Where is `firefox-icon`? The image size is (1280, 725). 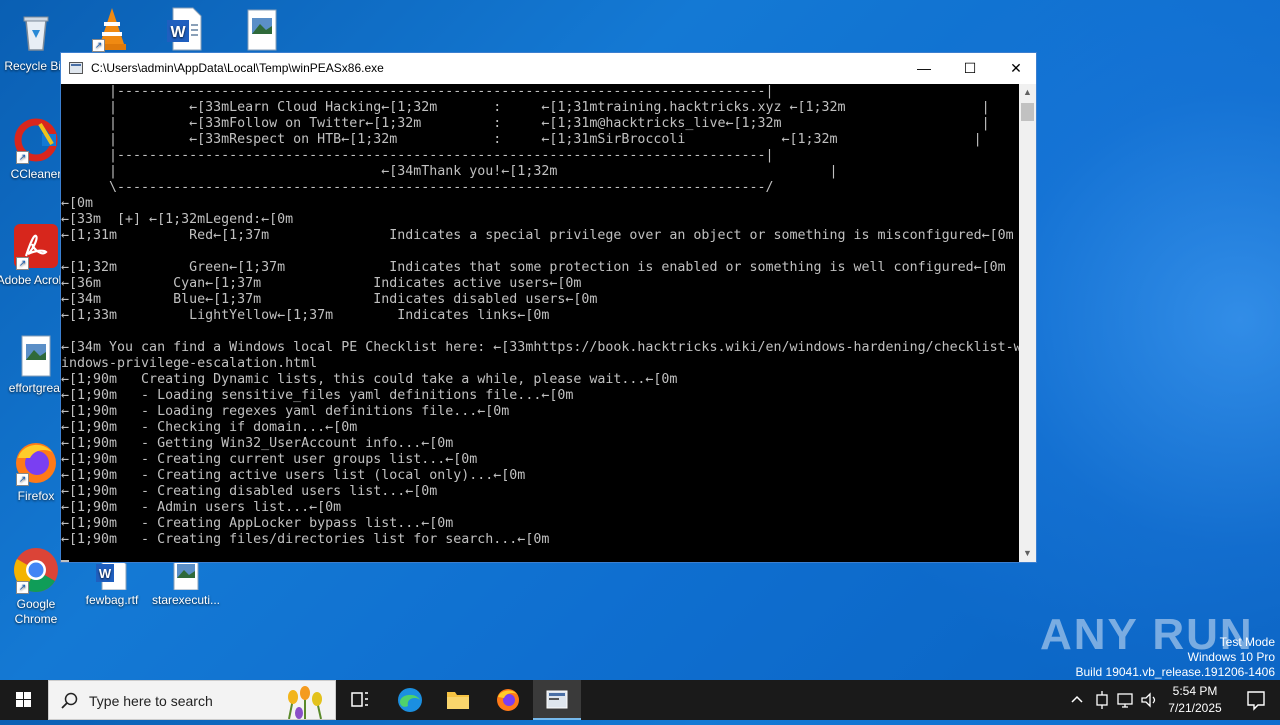 firefox-icon is located at coordinates (508, 700).